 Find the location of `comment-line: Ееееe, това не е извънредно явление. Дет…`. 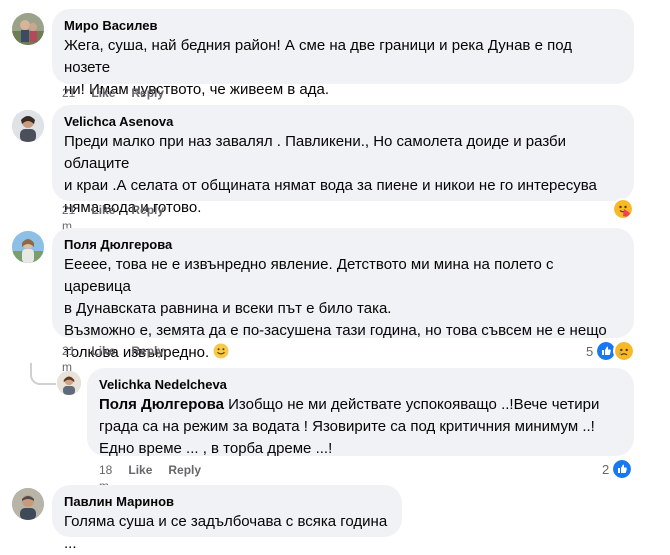

comment-line: Ееееe, това не е извънредно явление. Дет… is located at coordinates (309, 275).